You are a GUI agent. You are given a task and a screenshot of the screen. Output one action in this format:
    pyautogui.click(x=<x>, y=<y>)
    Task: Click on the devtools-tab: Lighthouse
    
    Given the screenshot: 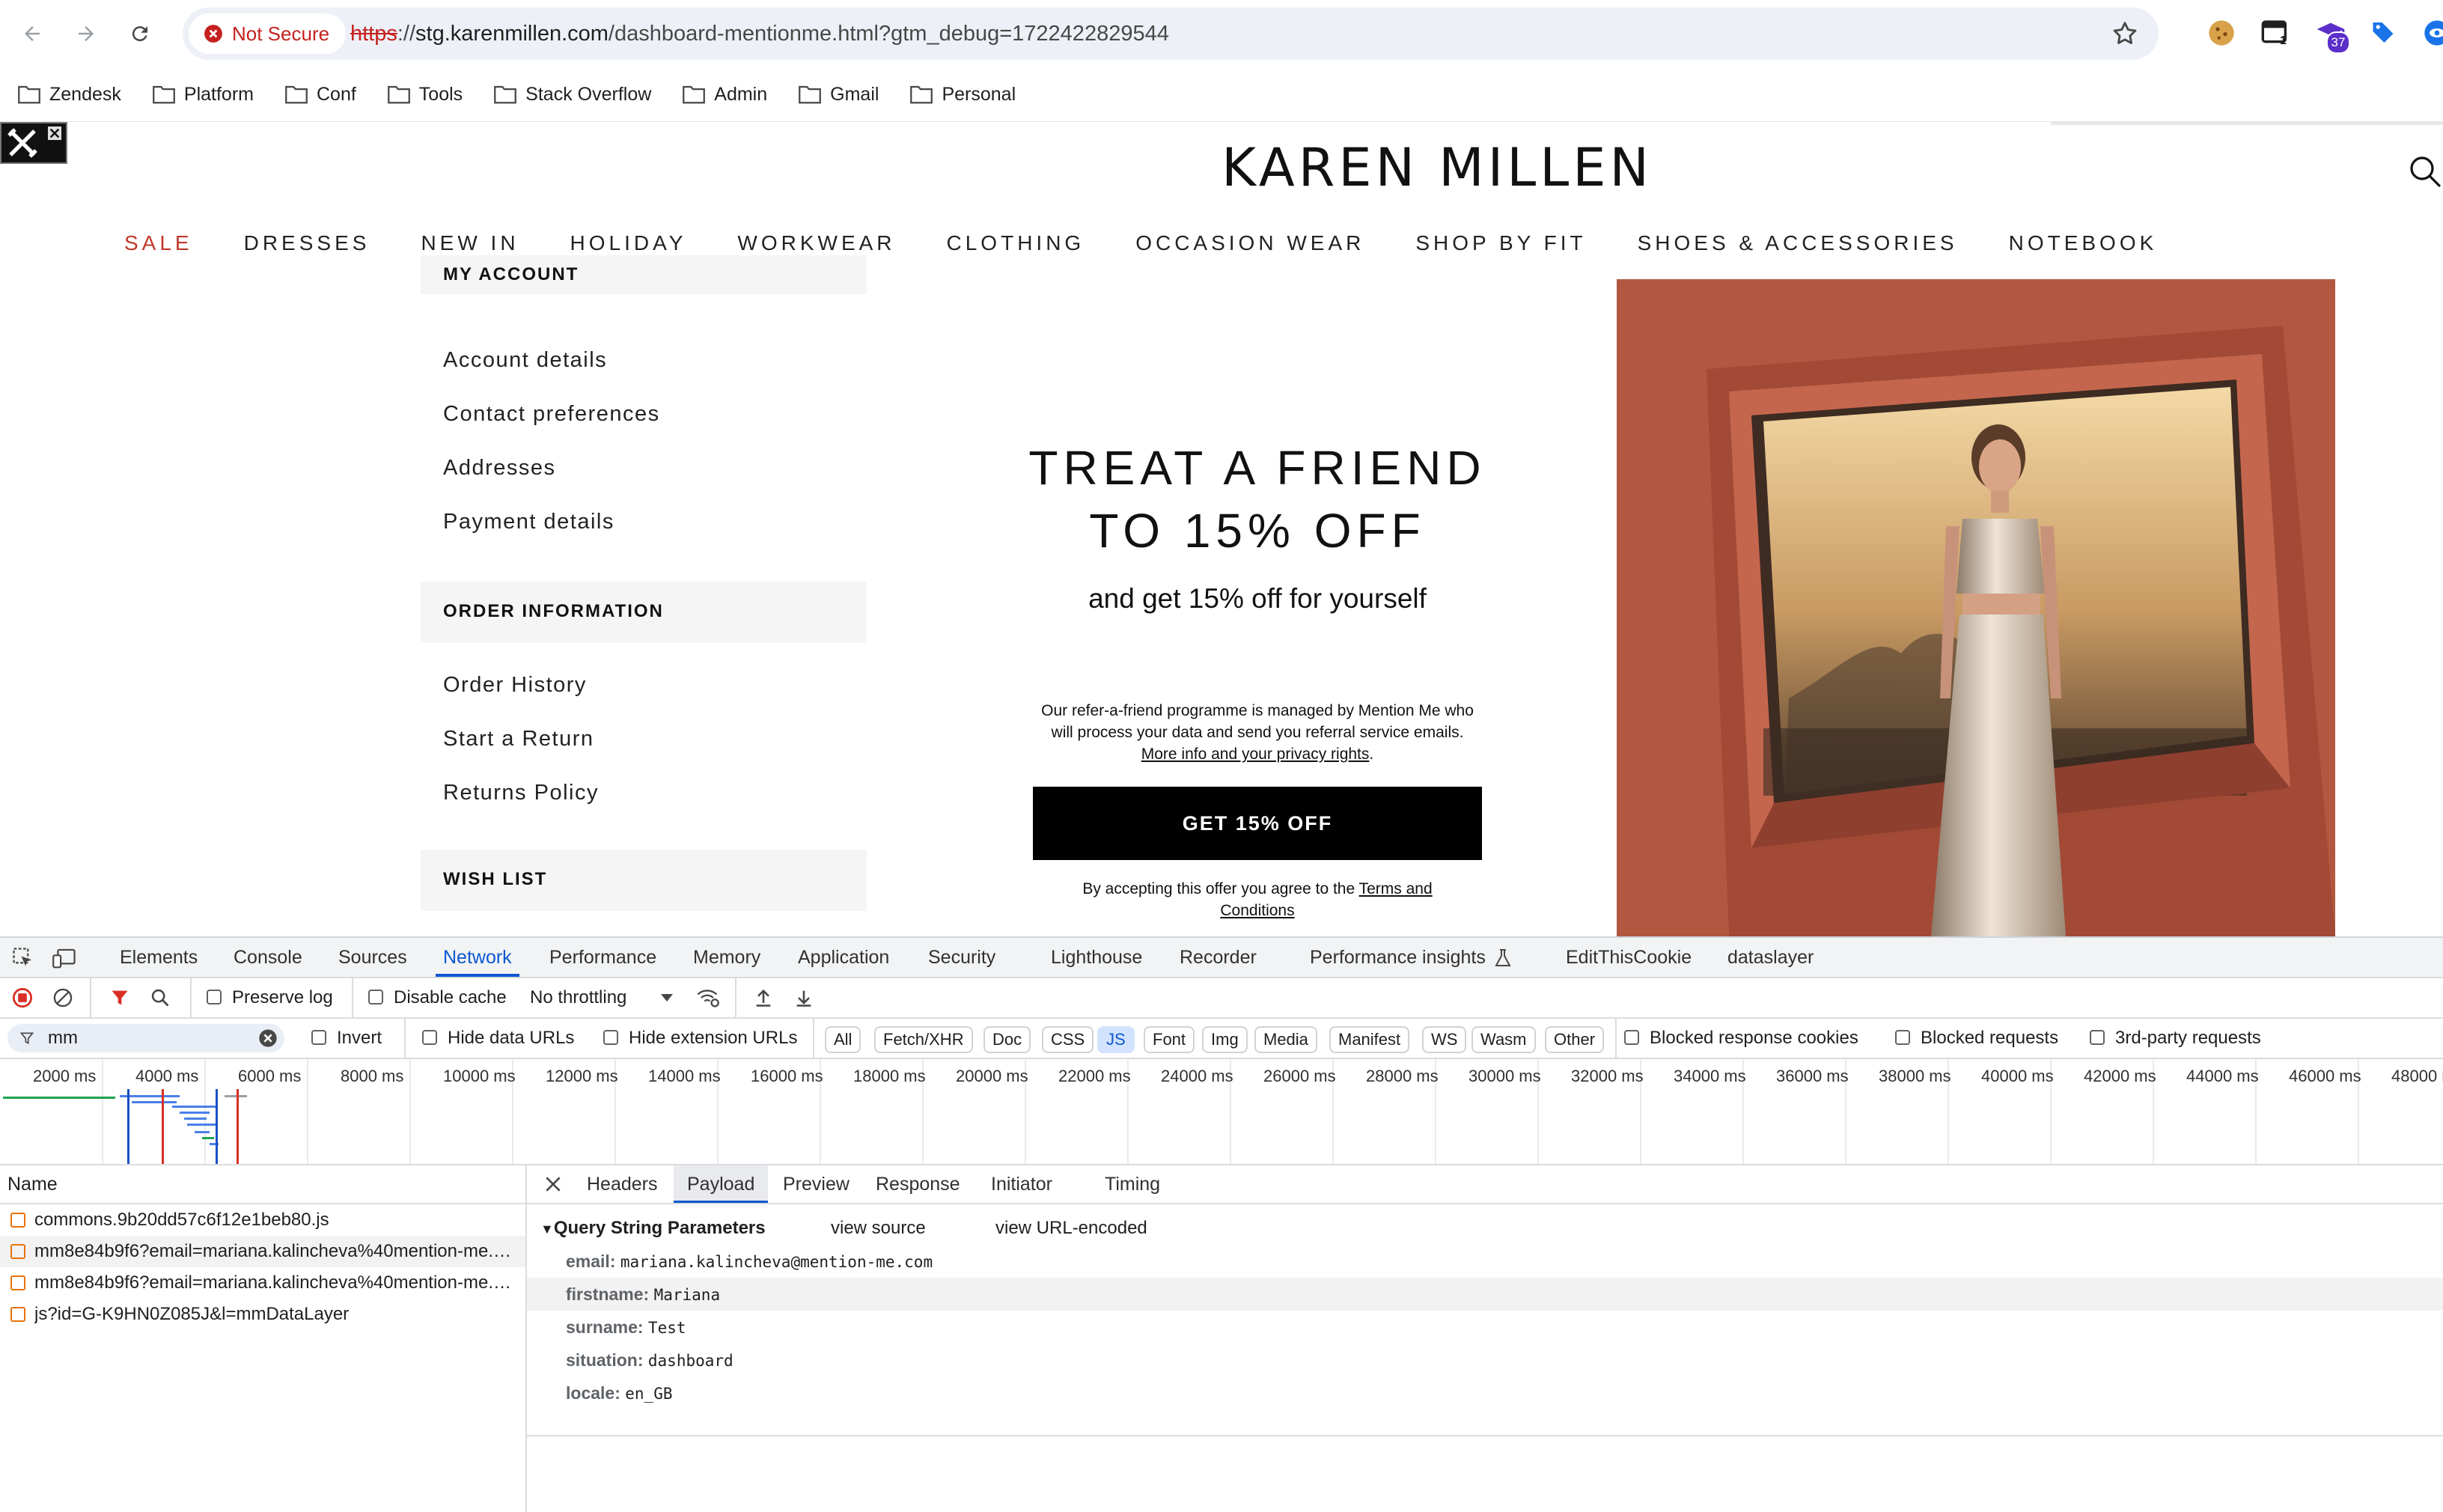 What is the action you would take?
    pyautogui.click(x=1096, y=957)
    